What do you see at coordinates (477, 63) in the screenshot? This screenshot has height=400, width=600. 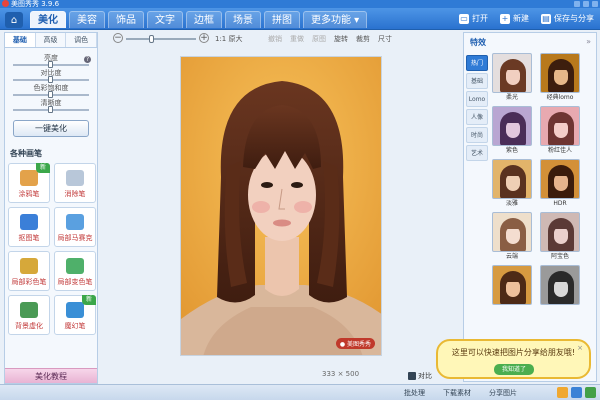 I see `effect-category-0: 热门` at bounding box center [477, 63].